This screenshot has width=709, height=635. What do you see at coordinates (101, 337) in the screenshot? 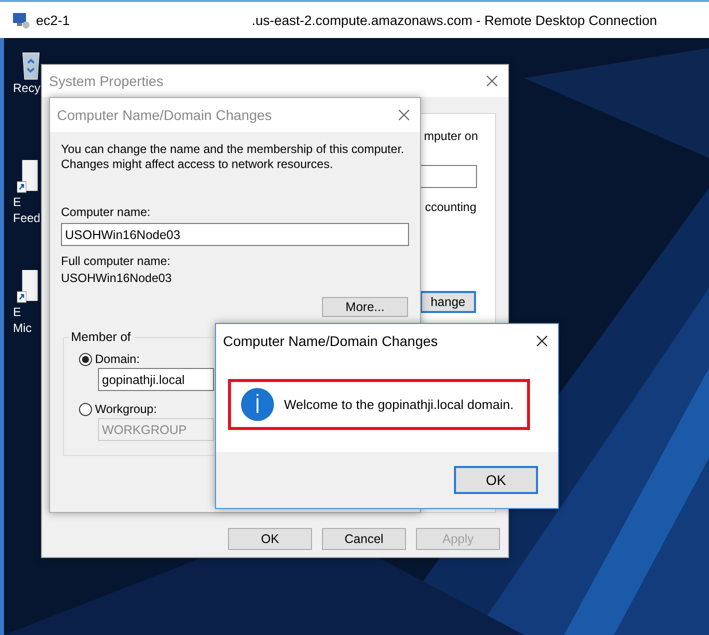
I see `group-label: Member of` at bounding box center [101, 337].